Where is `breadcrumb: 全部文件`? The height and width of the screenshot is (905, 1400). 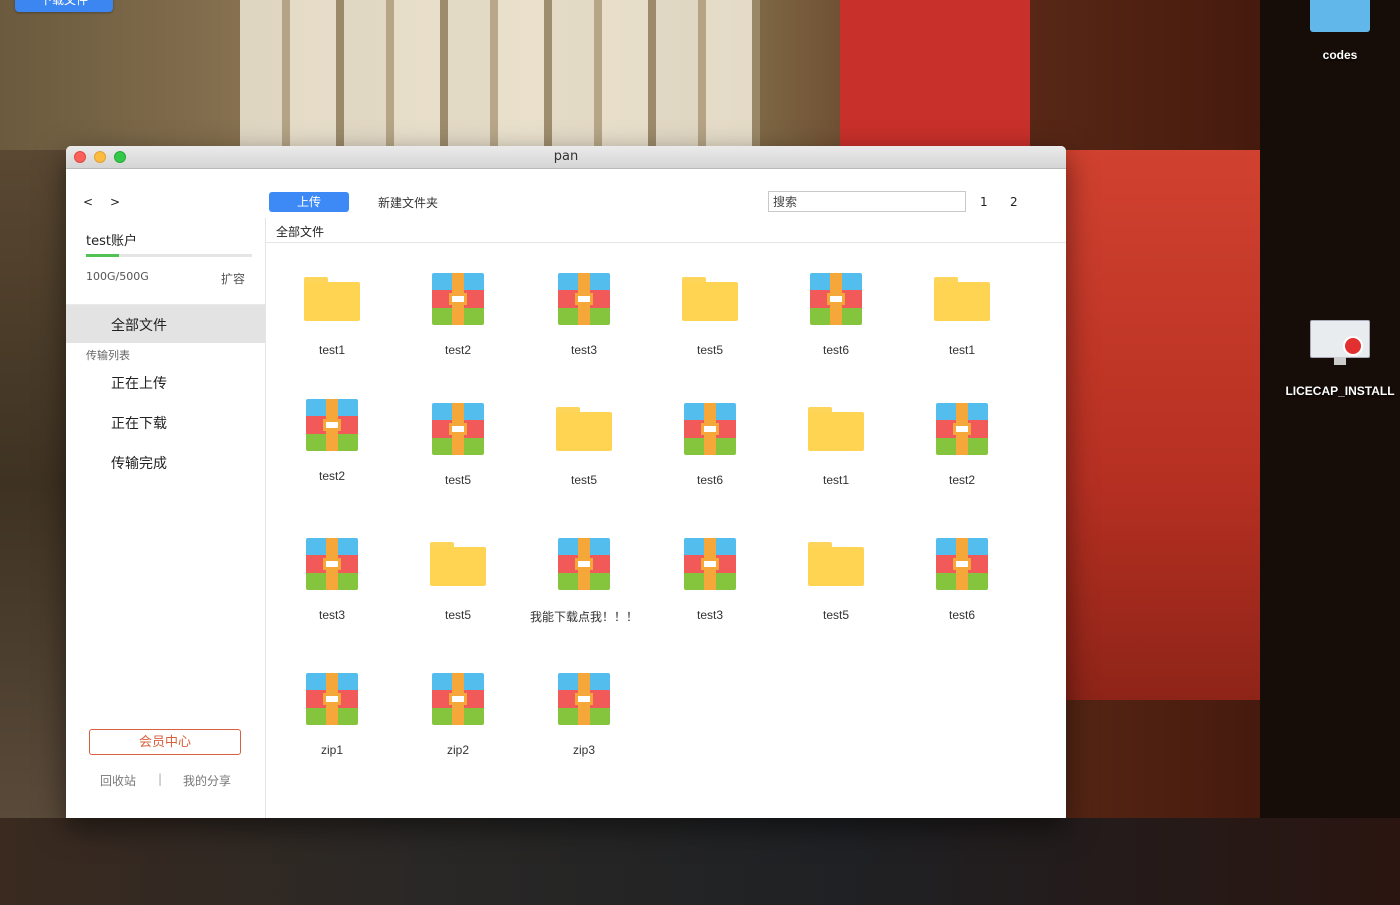 breadcrumb: 全部文件 is located at coordinates (300, 232).